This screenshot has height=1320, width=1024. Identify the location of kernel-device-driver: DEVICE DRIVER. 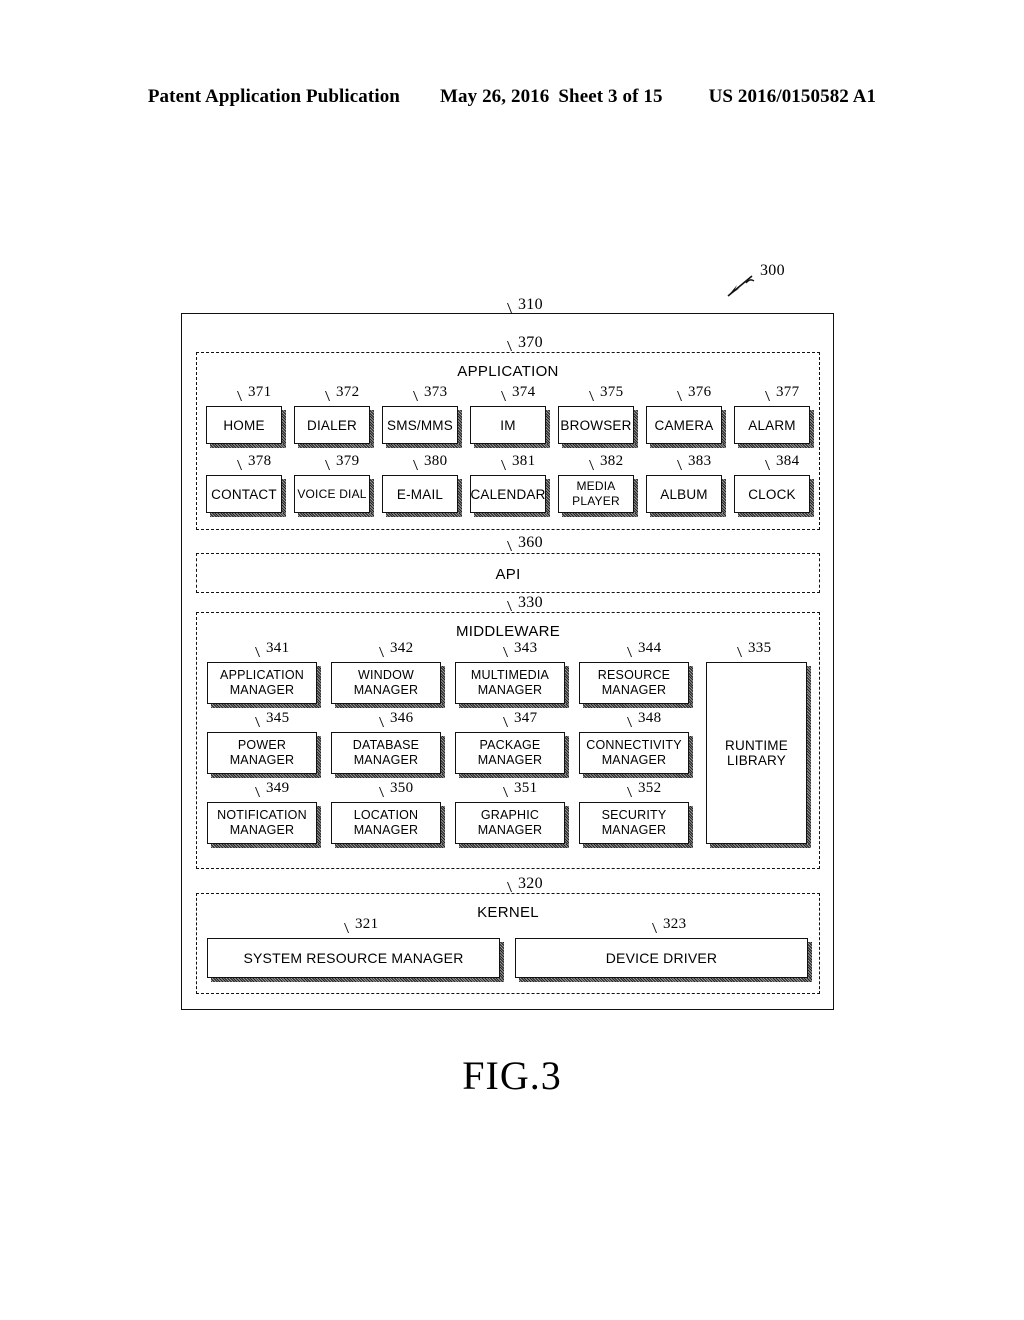
(663, 960).